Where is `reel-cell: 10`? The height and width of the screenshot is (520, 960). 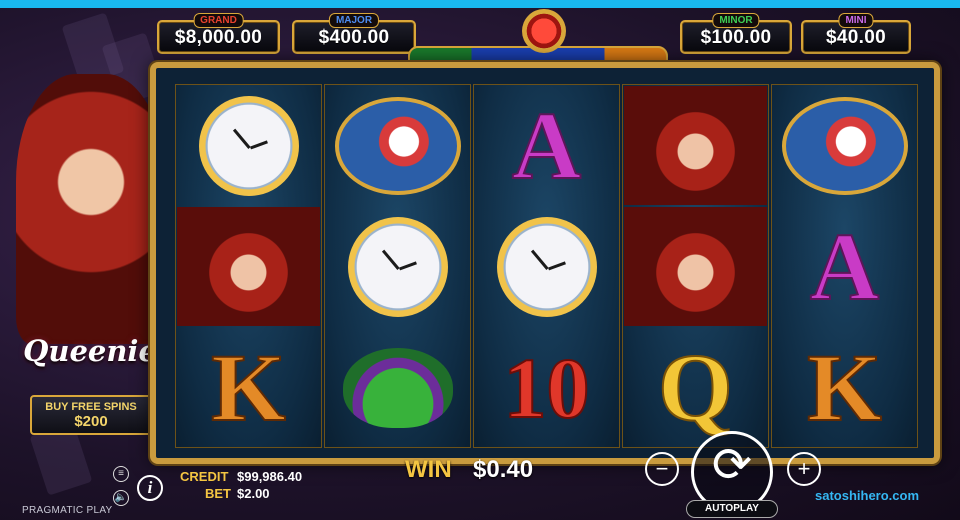 reel-cell: 10 is located at coordinates (546, 387).